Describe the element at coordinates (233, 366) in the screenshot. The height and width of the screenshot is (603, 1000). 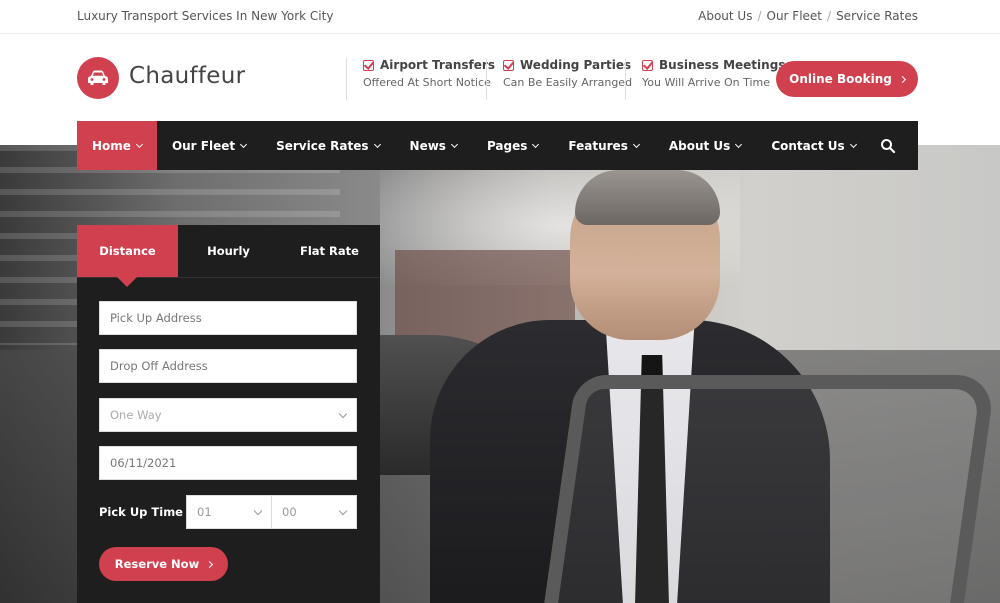
I see `dropoff-address-input` at that location.